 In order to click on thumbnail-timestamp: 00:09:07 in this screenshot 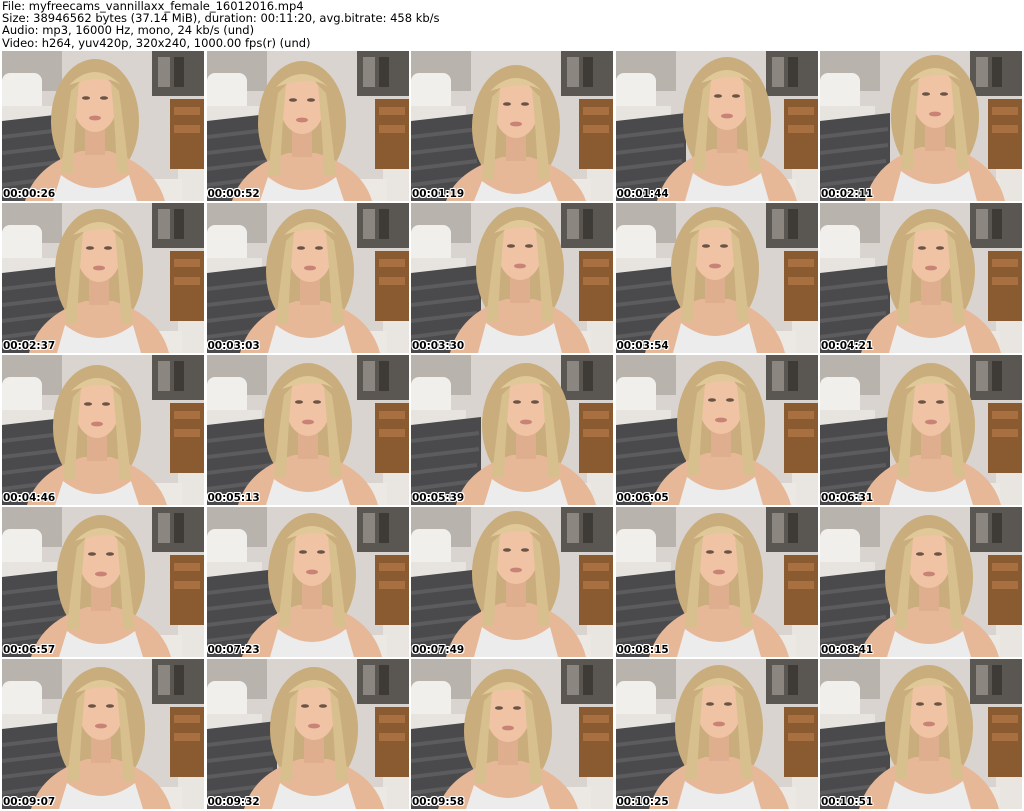, I will do `click(29, 802)`.